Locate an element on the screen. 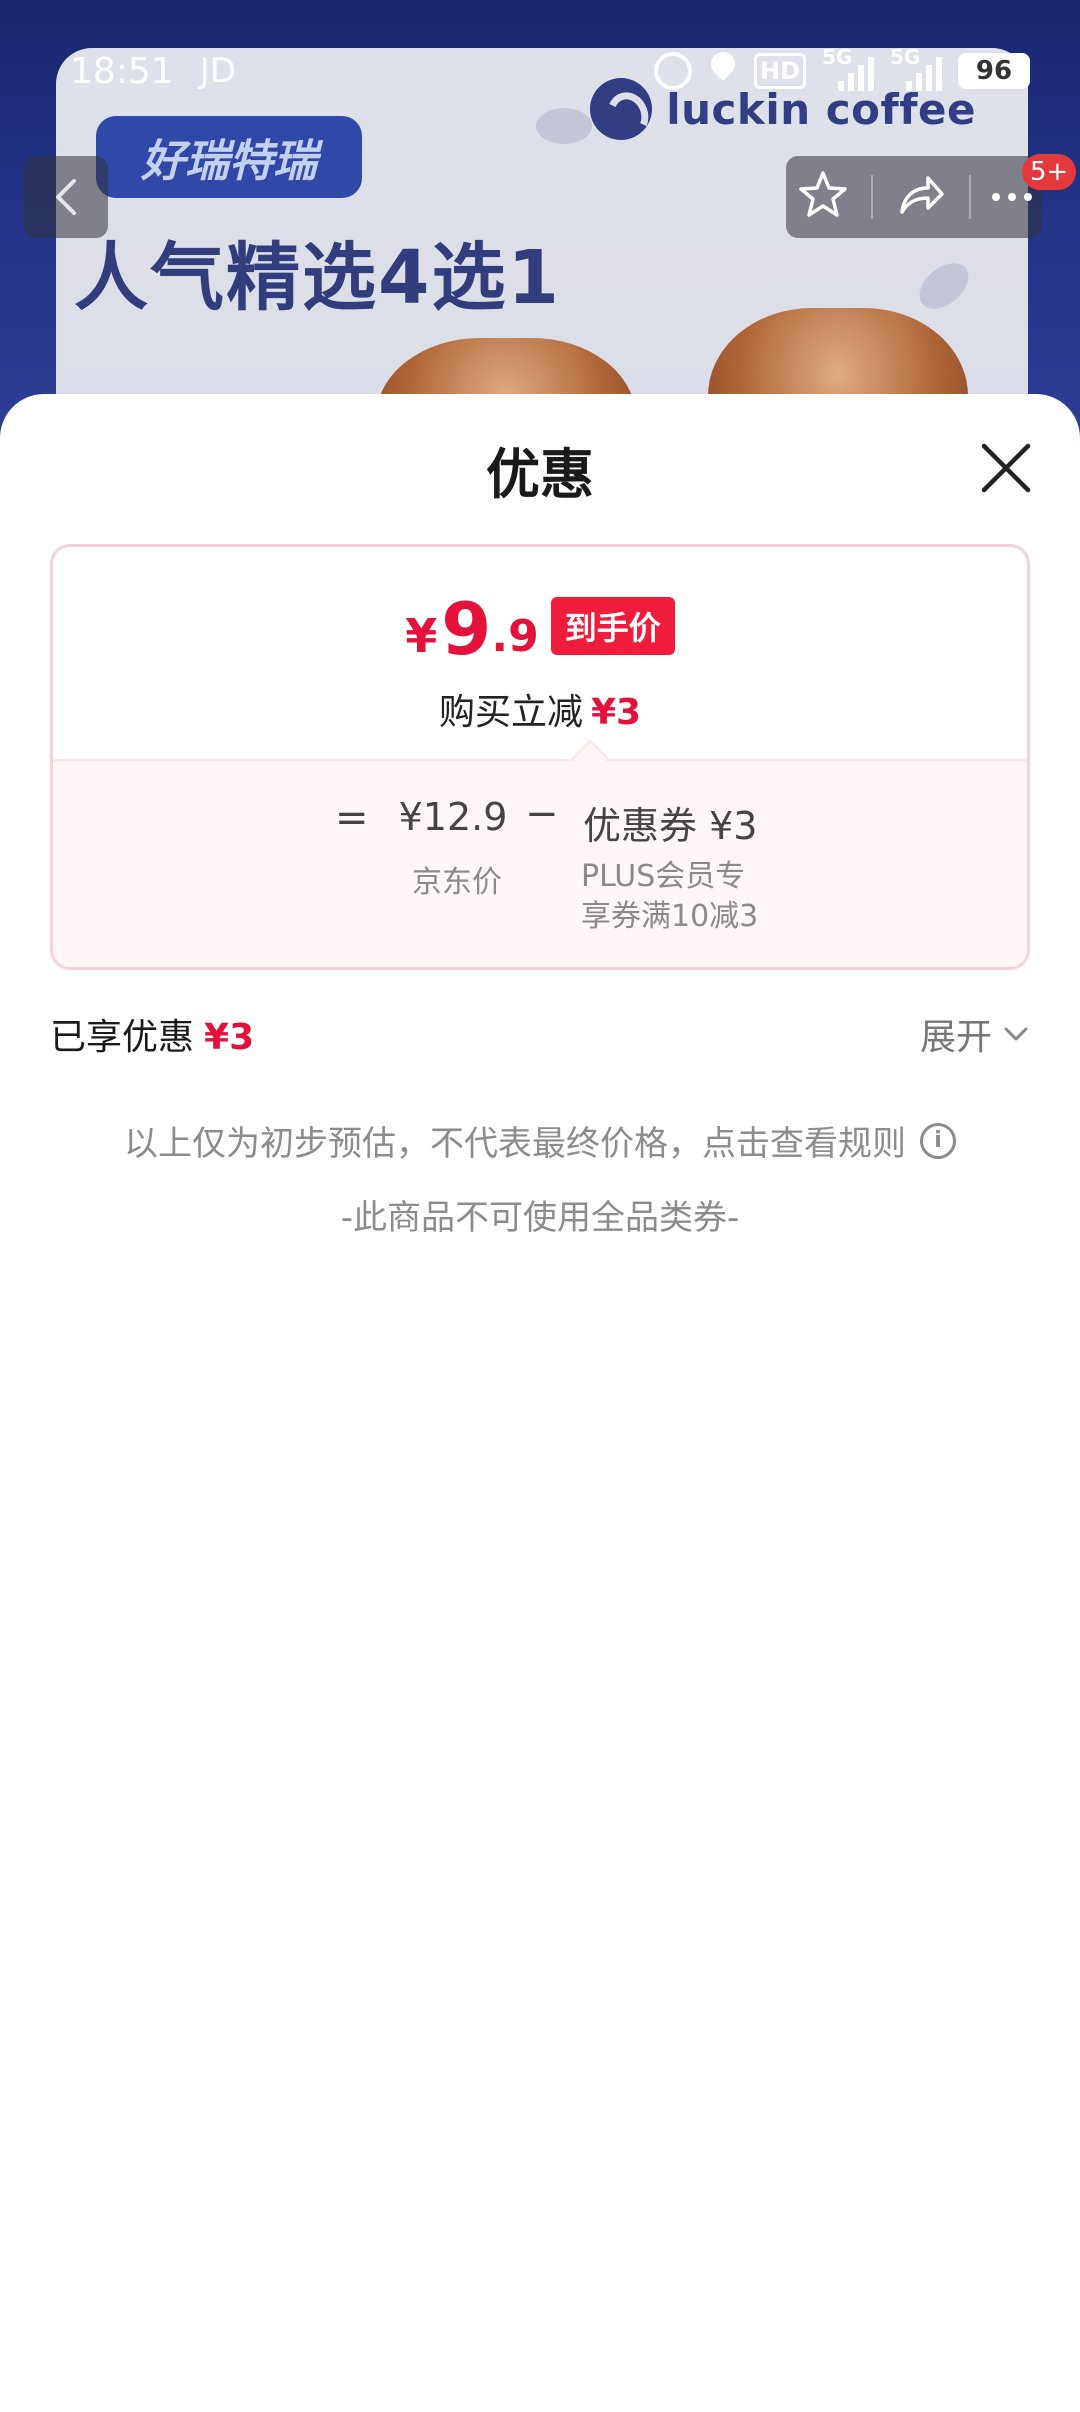  back-button is located at coordinates (66, 197).